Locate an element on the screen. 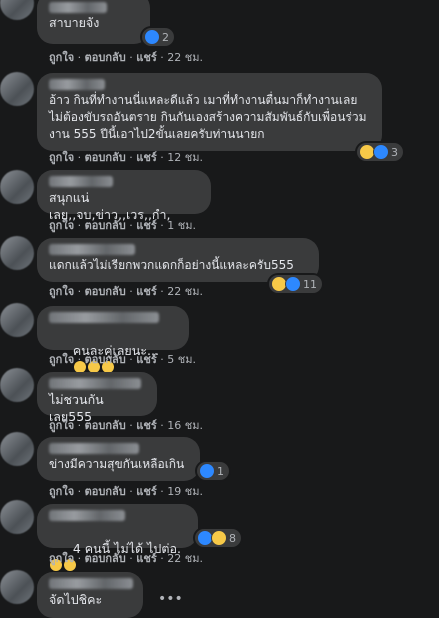  reaction-summary: 8 is located at coordinates (218, 538).